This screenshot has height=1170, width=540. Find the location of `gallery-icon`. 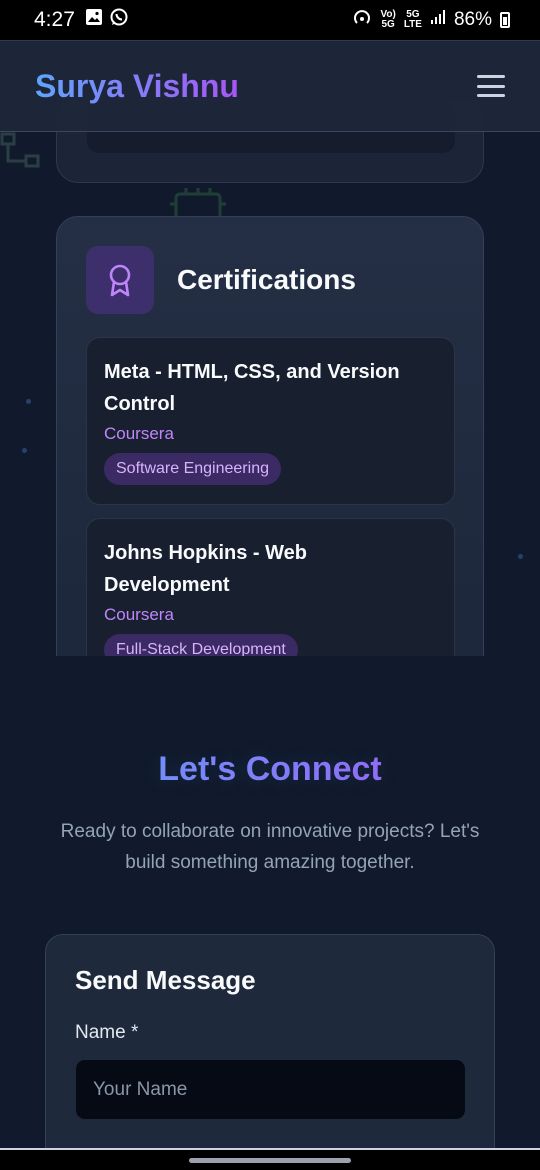

gallery-icon is located at coordinates (94, 20).